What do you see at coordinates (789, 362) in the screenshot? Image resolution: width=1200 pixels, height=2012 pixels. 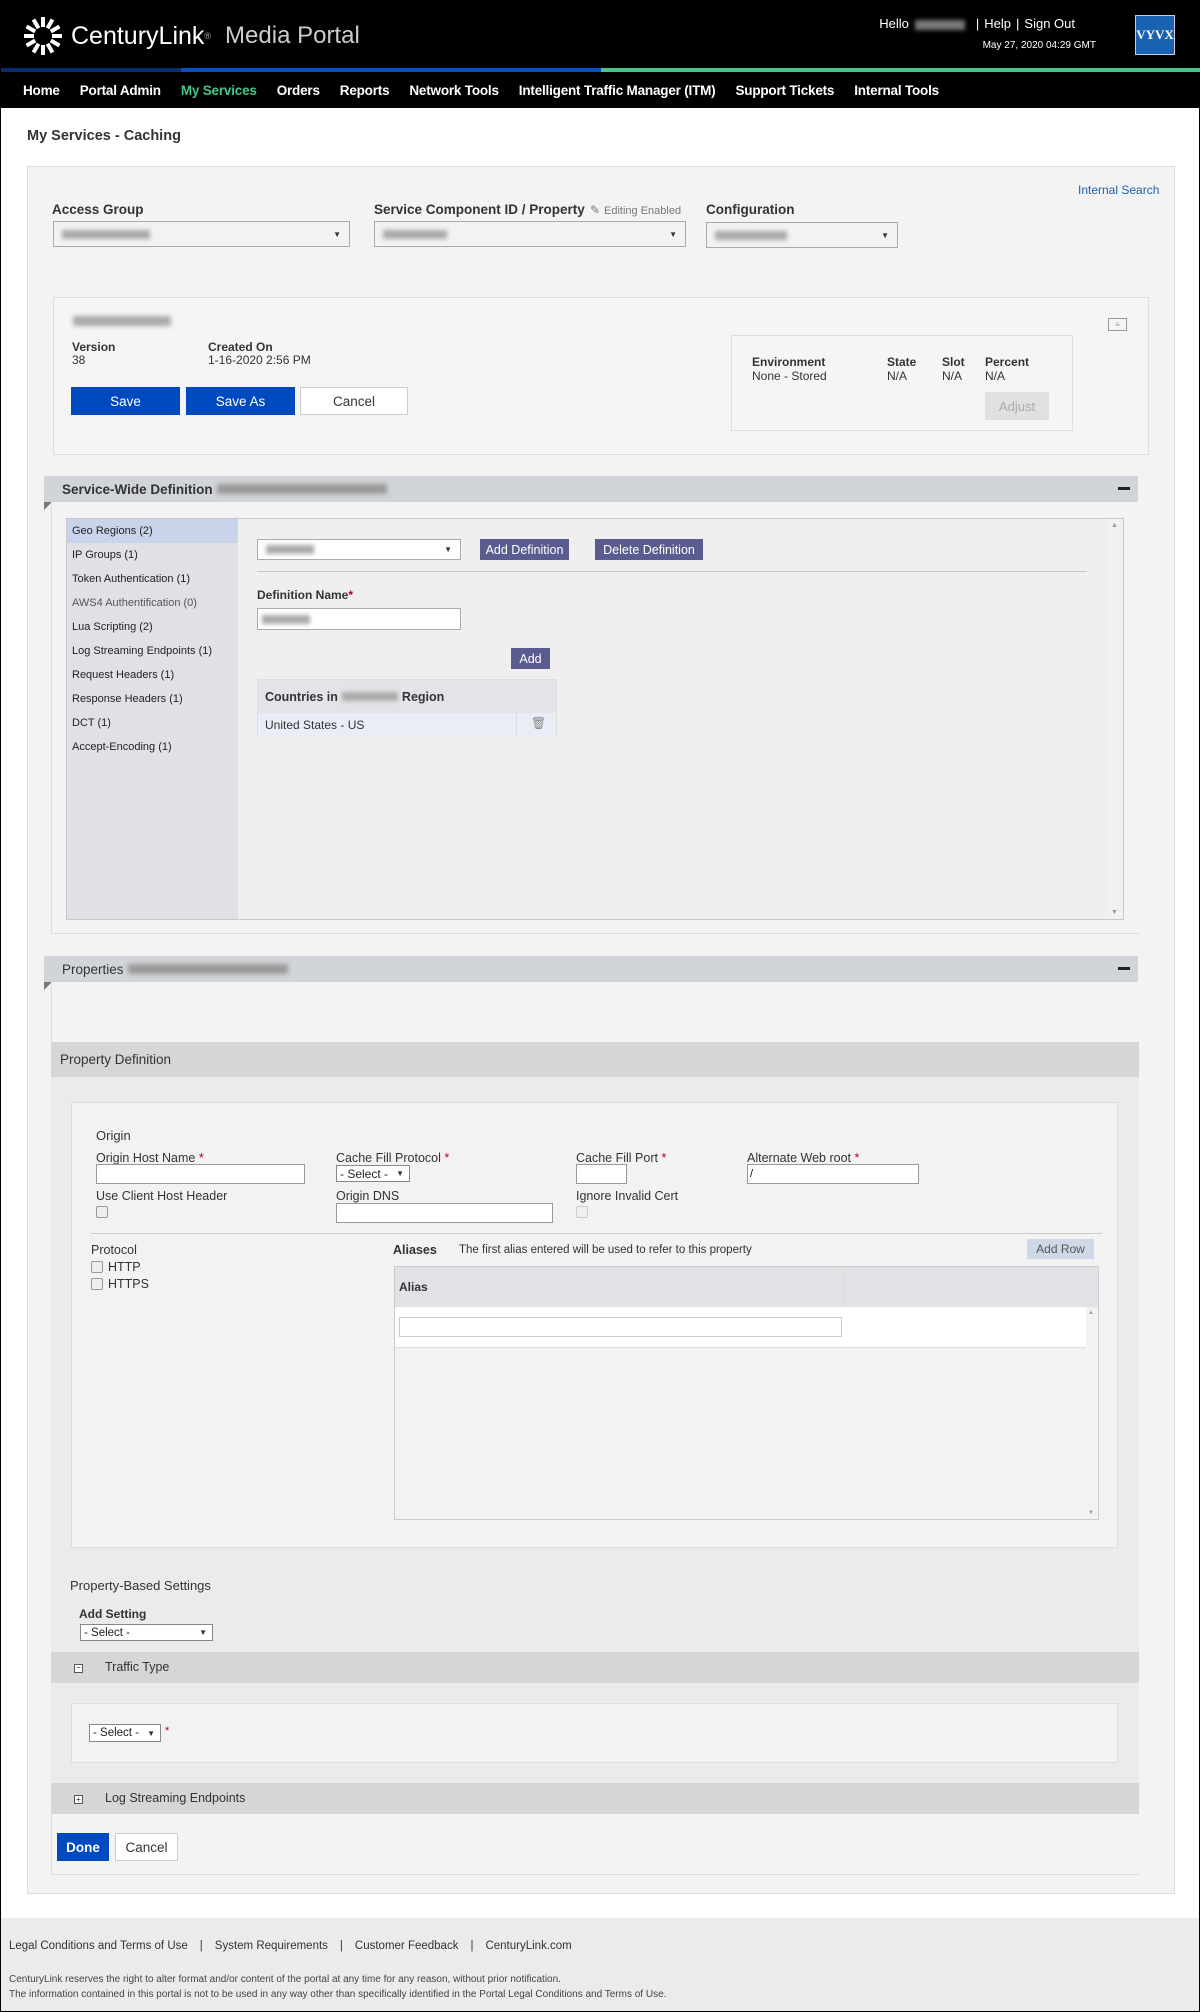 I see `env-header-environment: Environment` at bounding box center [789, 362].